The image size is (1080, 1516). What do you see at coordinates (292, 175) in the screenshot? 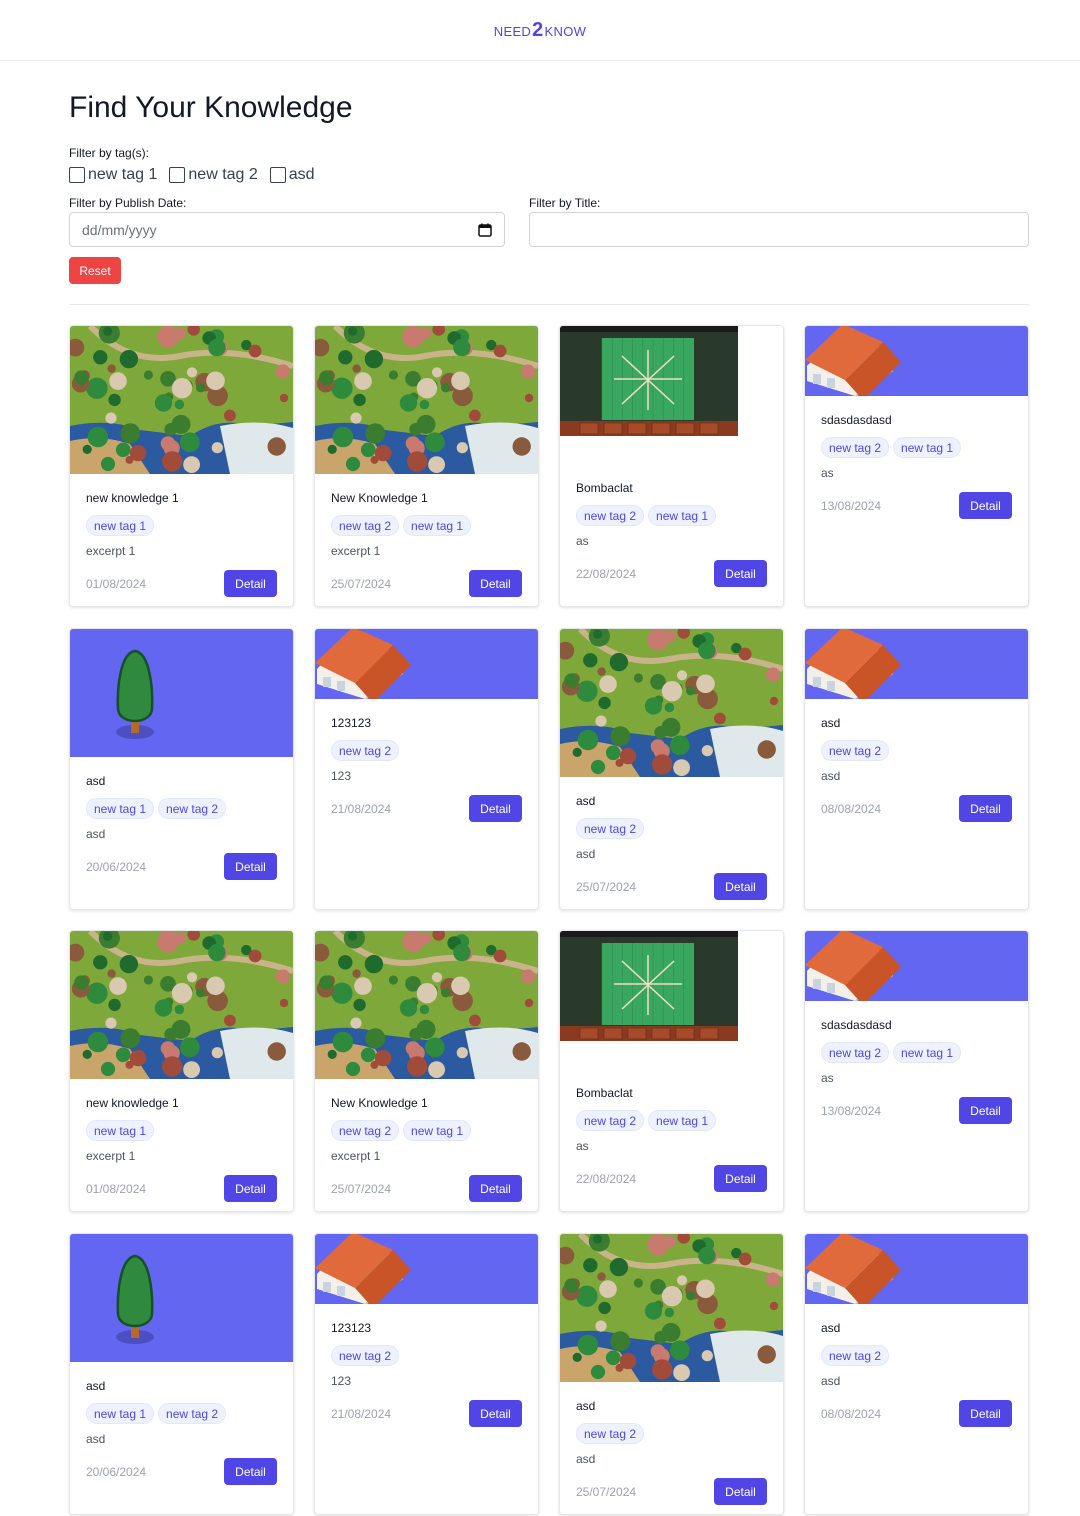
I see `tag-filter-option: asd` at bounding box center [292, 175].